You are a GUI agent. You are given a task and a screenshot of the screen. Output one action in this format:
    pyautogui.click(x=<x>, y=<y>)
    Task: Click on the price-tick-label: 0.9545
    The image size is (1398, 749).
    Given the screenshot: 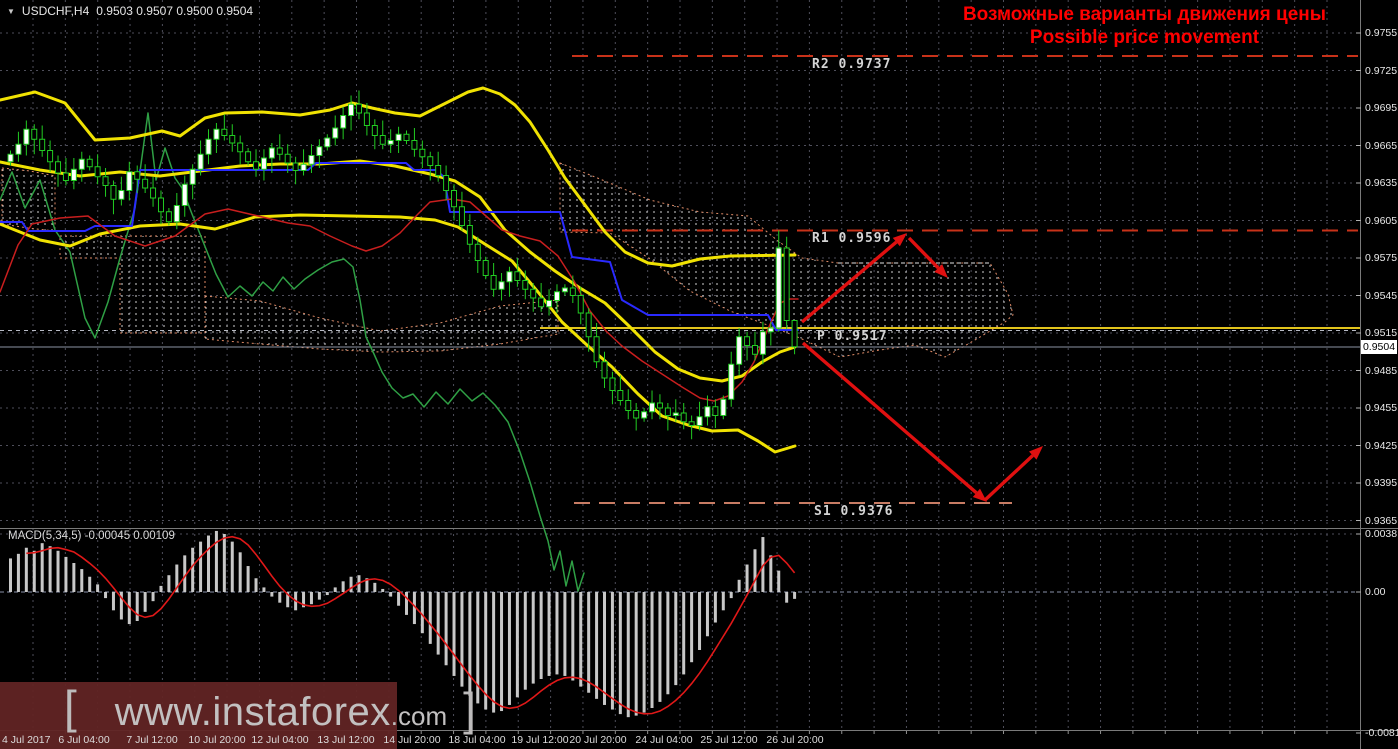 What is the action you would take?
    pyautogui.click(x=1381, y=295)
    